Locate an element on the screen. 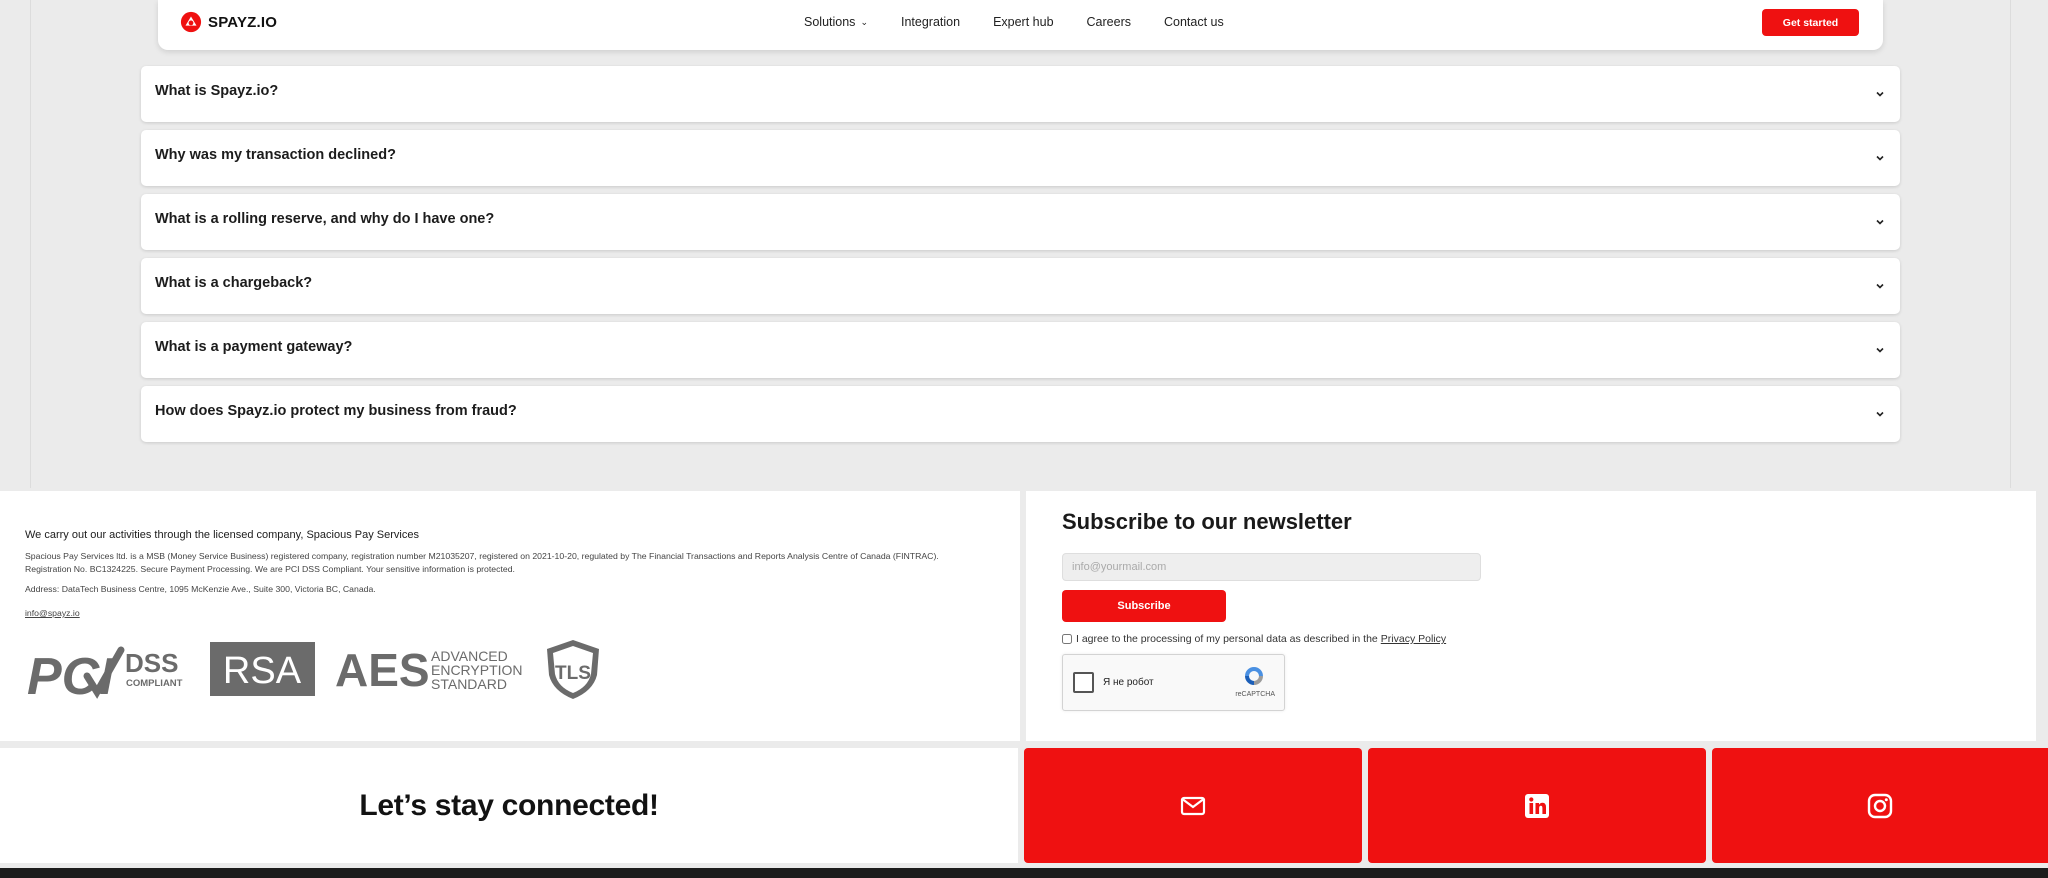 The image size is (2048, 878). brand-name: SPAYZ.IO is located at coordinates (243, 22).